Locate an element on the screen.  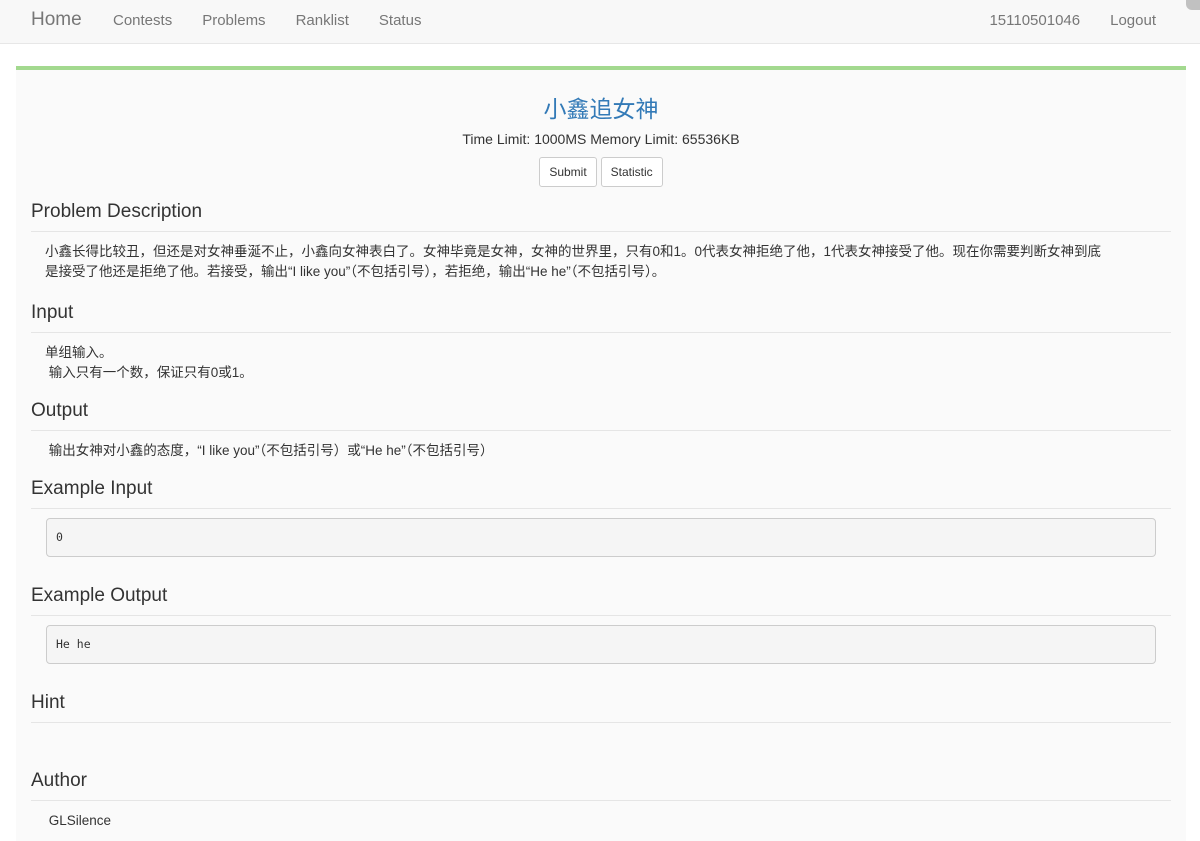
nav-status-link: Status is located at coordinates (400, 20).